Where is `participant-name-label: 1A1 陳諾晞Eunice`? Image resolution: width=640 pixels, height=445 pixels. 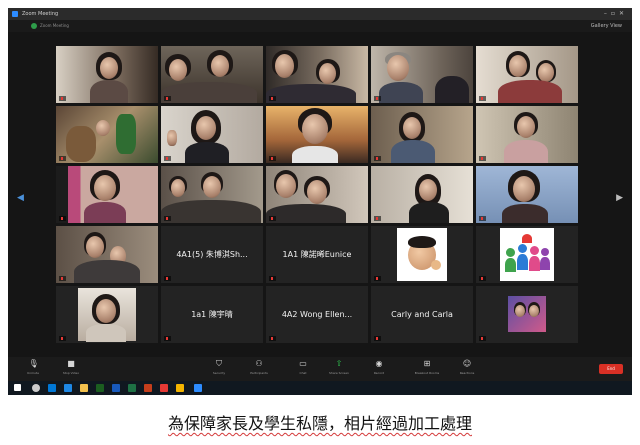
participant-name-label: 1A1 陳諾晞Eunice is located at coordinates (317, 254).